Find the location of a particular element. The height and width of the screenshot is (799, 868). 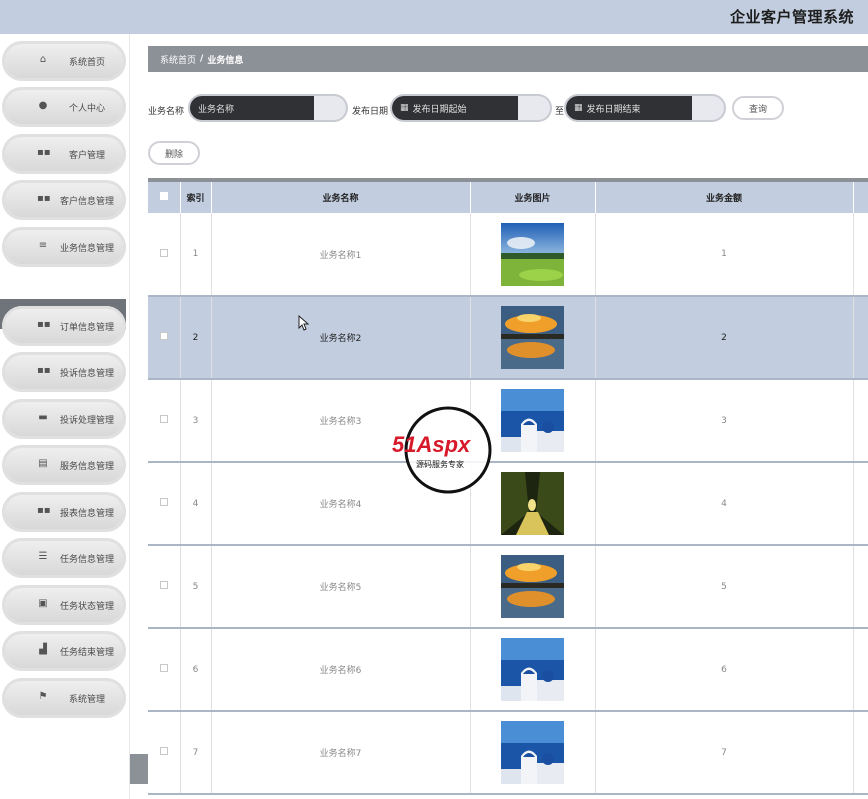

sidebar-item-task-end: ▟ 任务结束管理 is located at coordinates (64, 651).